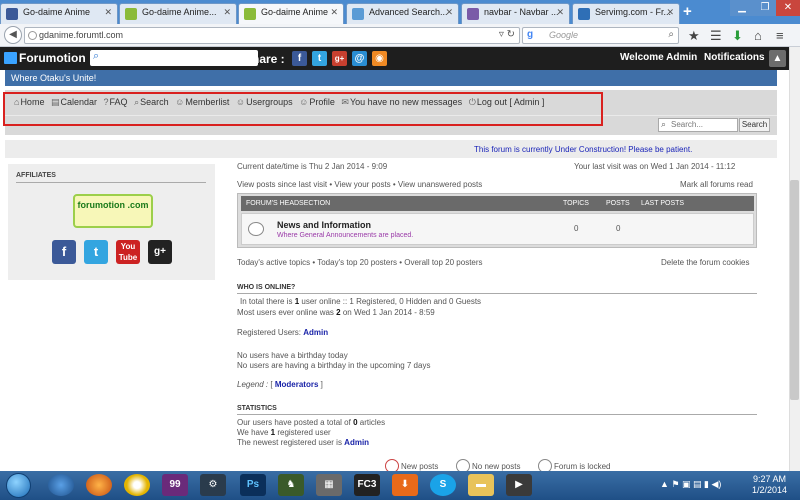 The image size is (800, 500). Describe the element at coordinates (497, 293) in the screenshot. I see `divider` at that location.